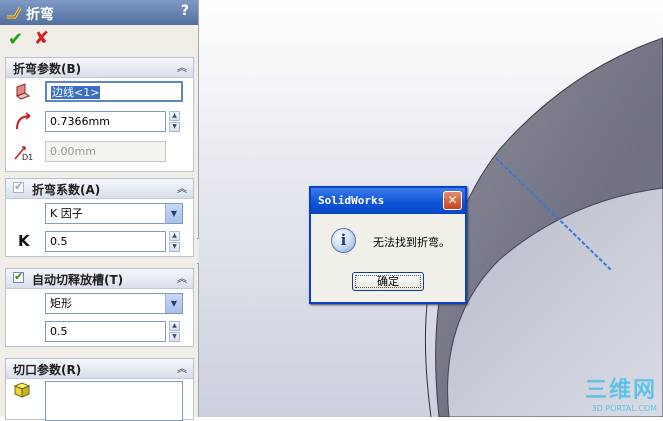  What do you see at coordinates (14, 12) in the screenshot?
I see `sheetmetal-bend-icon` at bounding box center [14, 12].